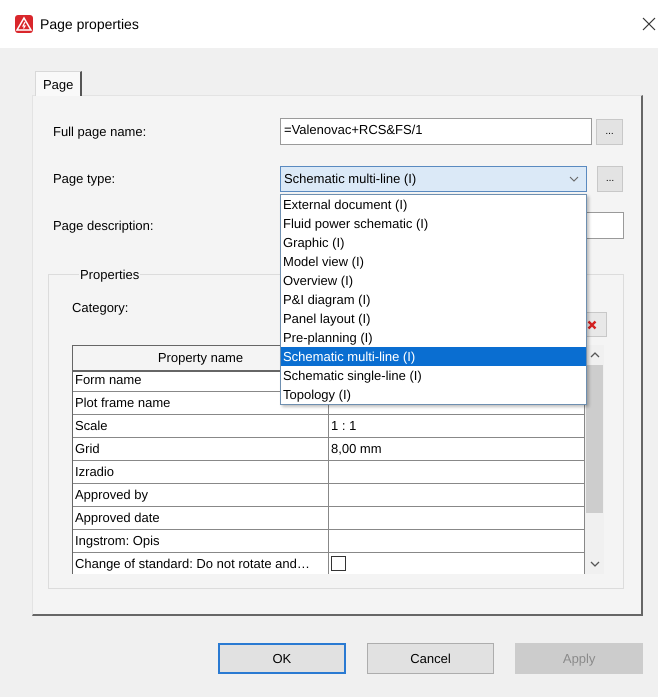 The width and height of the screenshot is (658, 697). I want to click on field-label: Page type:, so click(84, 178).